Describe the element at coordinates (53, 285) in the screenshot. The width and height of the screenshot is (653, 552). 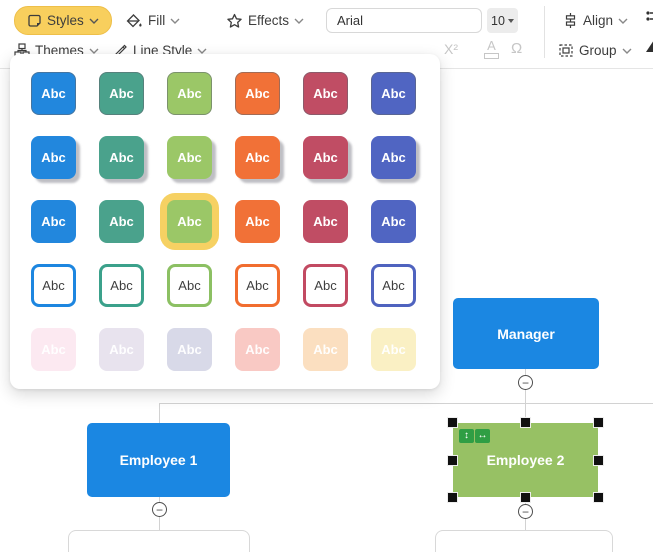
I see `style-swatch-r4-c1: Abc` at that location.